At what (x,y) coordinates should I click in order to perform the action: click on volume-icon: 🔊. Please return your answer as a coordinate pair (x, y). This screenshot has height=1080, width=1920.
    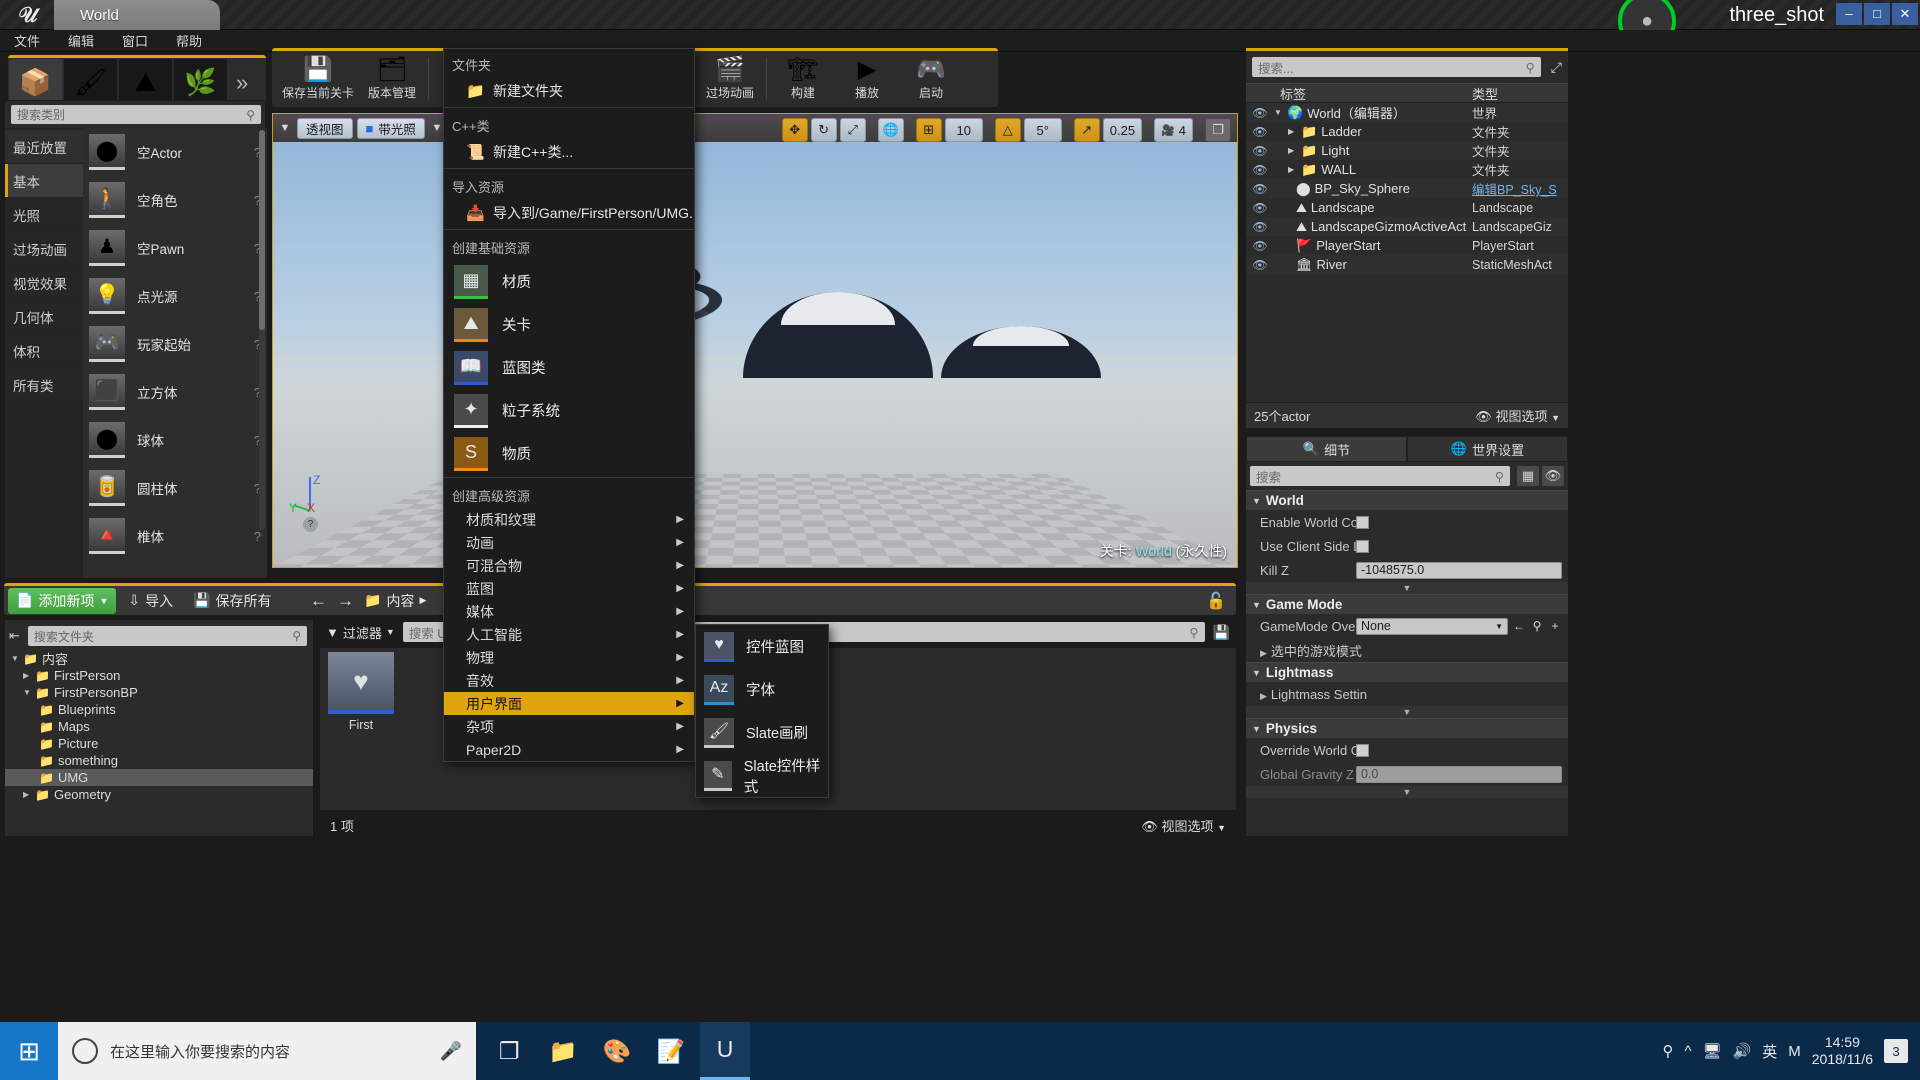
    Looking at the image, I should click on (1742, 1051).